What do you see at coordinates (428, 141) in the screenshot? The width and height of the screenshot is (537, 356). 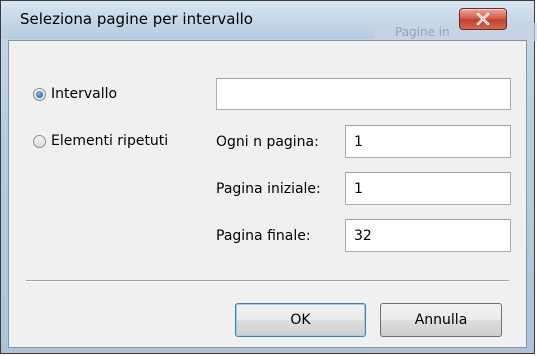 I see `every-n-pages-input: 1` at bounding box center [428, 141].